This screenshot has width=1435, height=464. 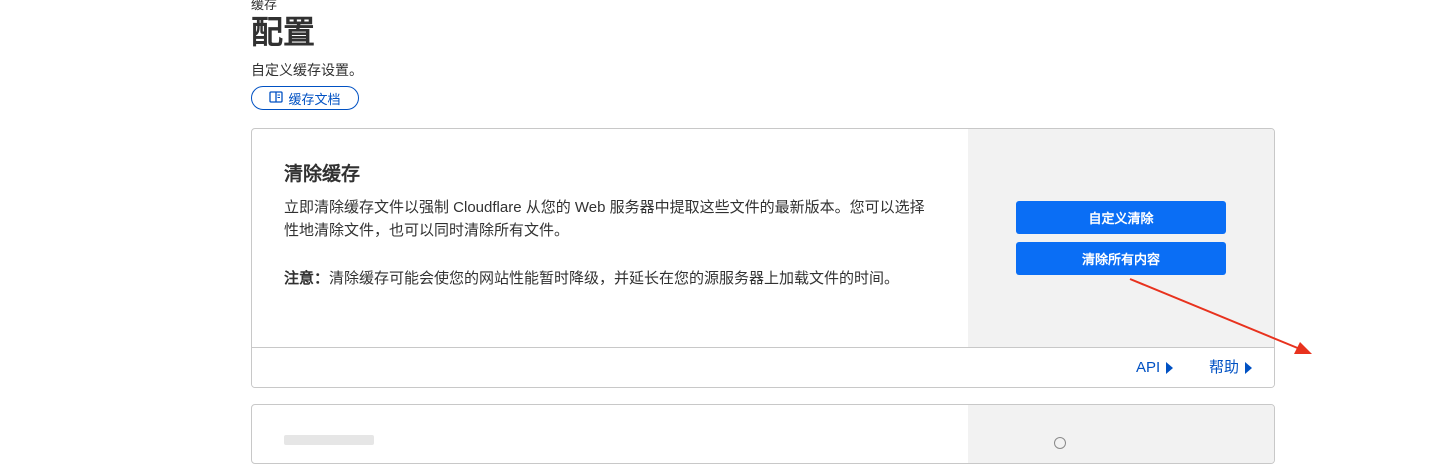 I want to click on page-subtitle: 自定义缓存设置。, so click(x=307, y=70).